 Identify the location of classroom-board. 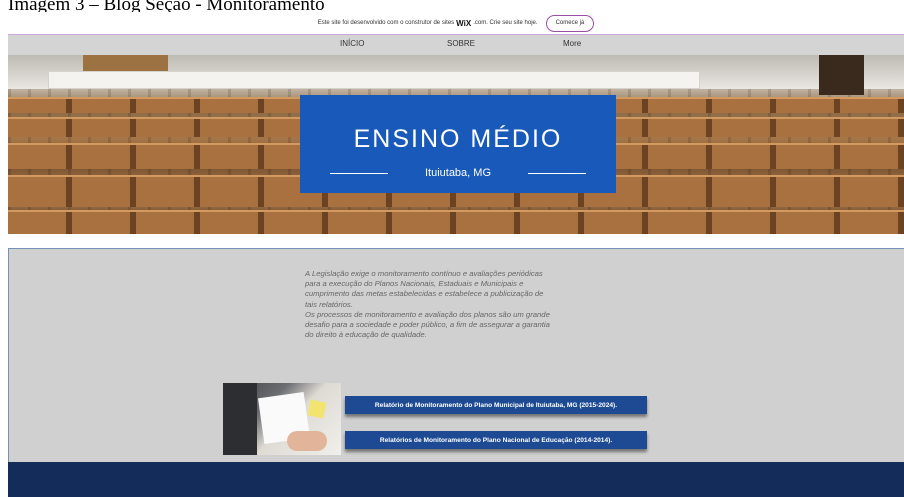
(374, 80).